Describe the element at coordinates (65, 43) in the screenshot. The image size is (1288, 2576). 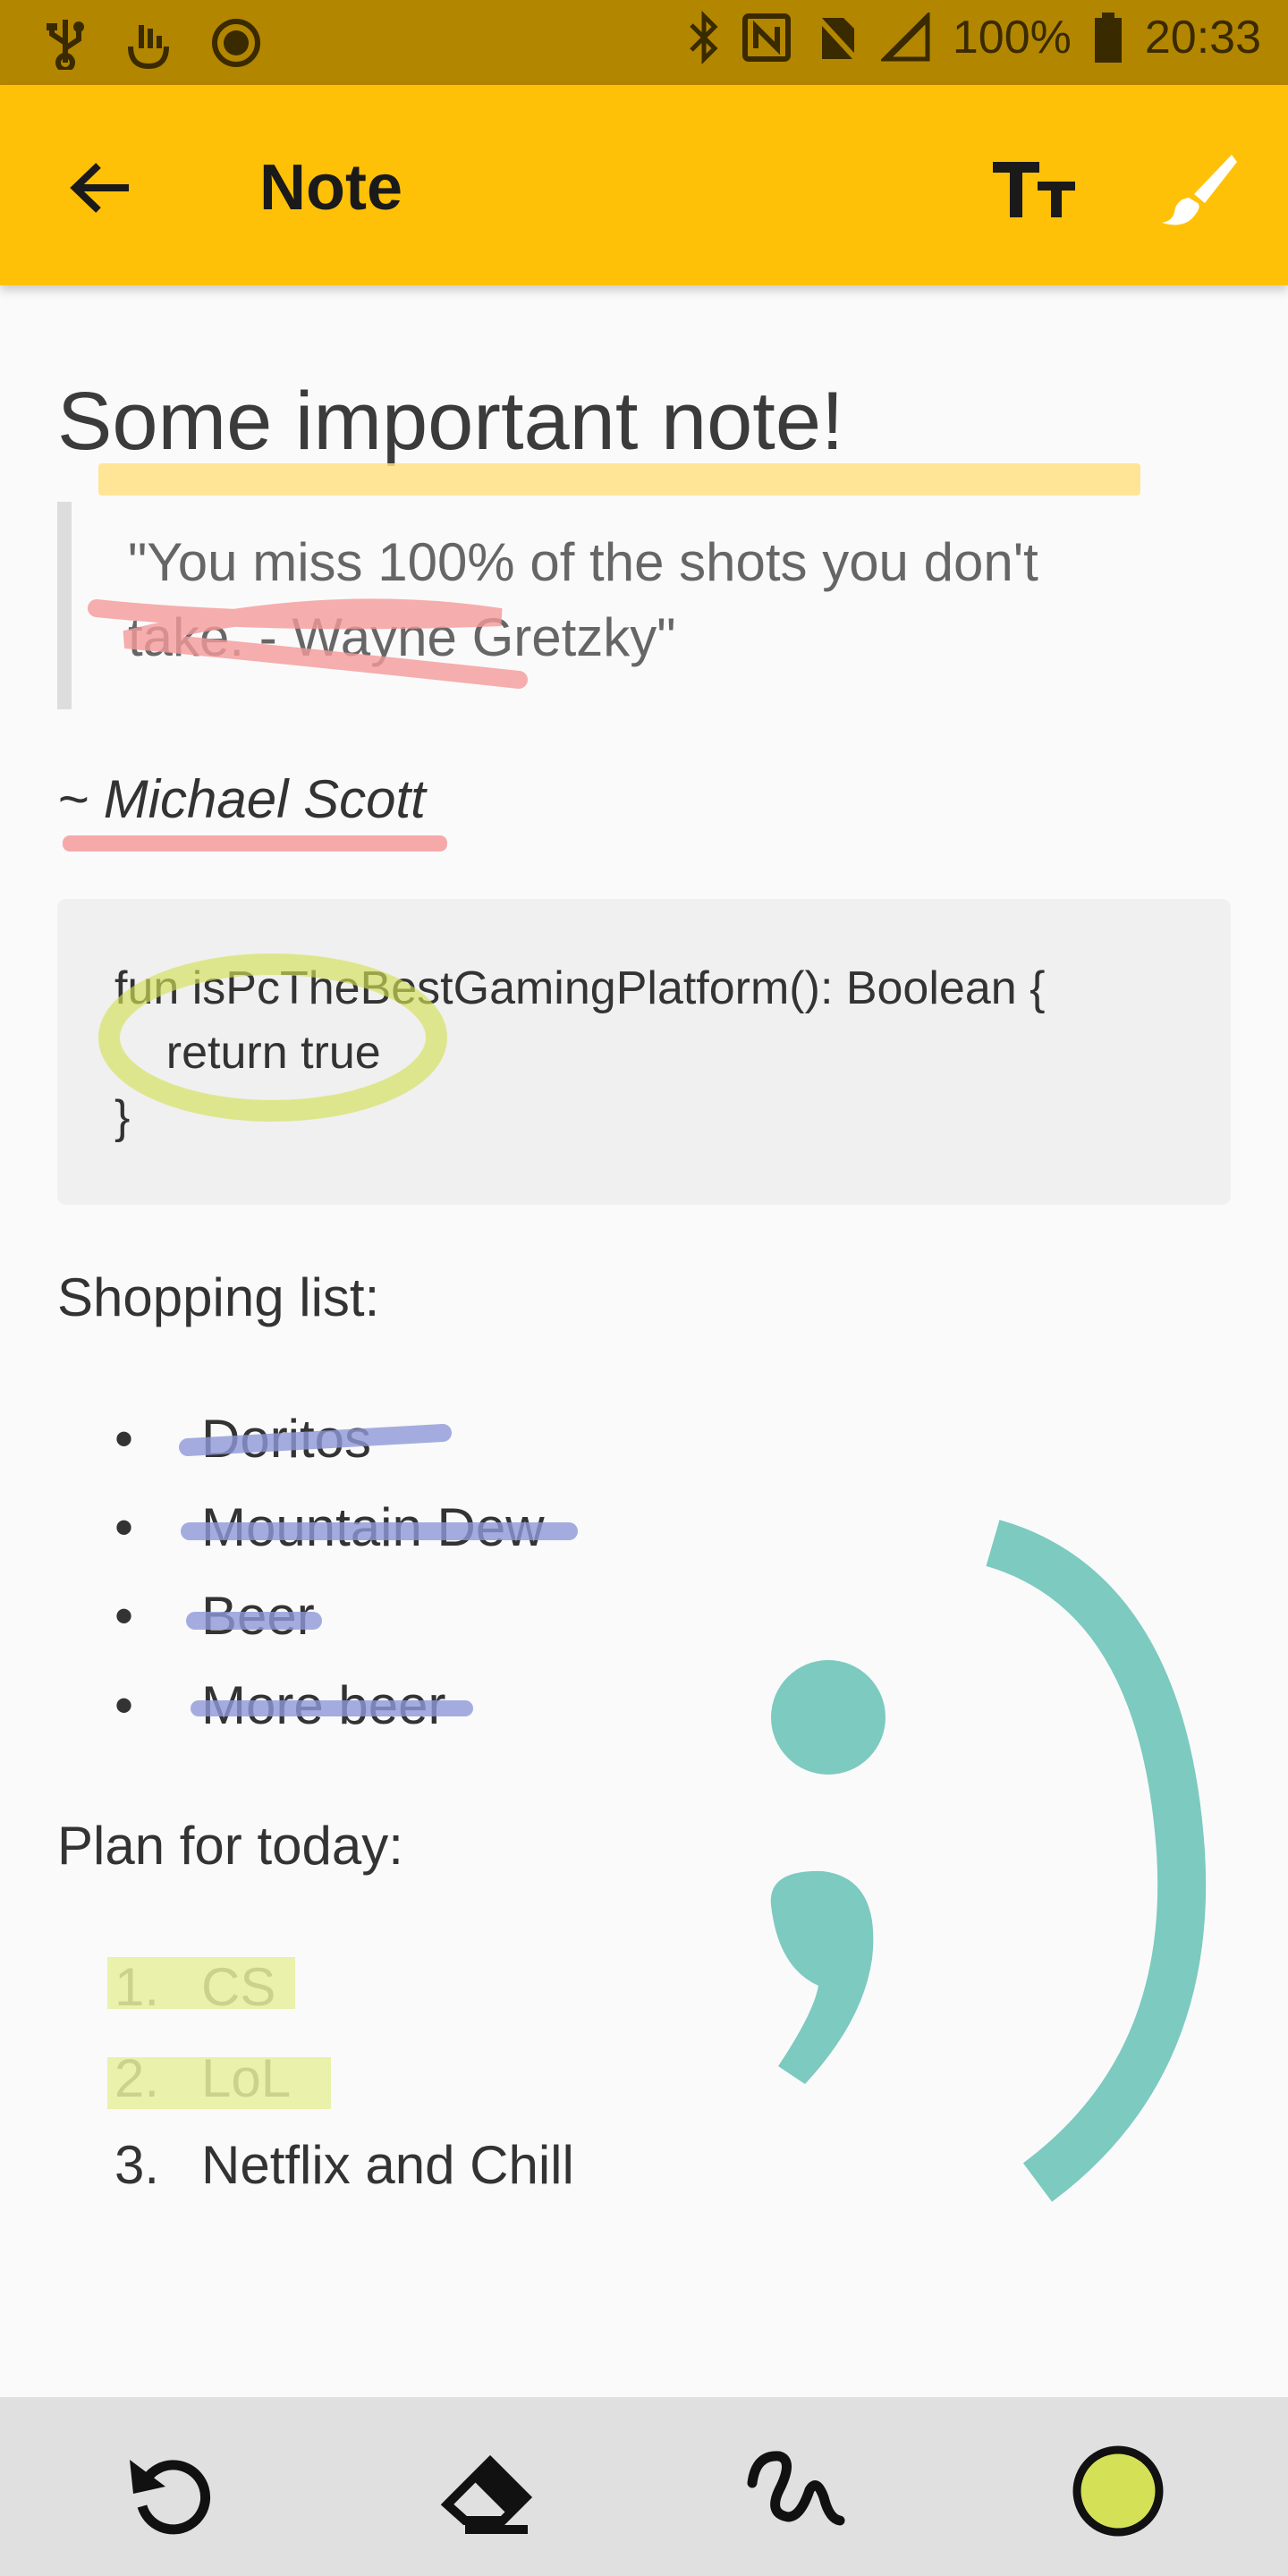
I see `usb-icon` at that location.